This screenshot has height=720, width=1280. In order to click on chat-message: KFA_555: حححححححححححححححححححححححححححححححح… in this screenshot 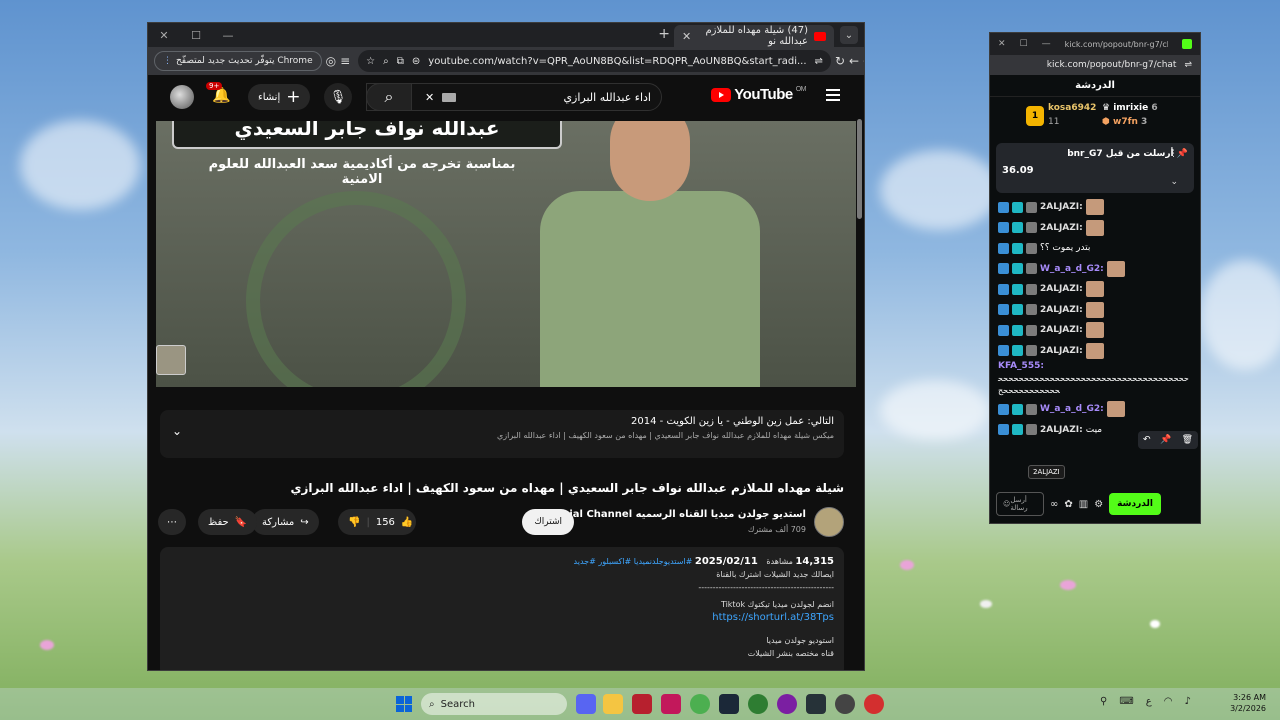, I will do `click(1095, 380)`.